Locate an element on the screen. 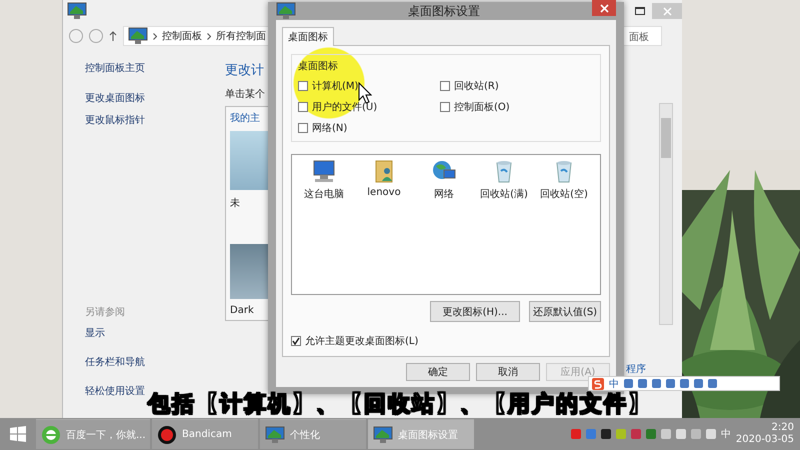  checkbox-label: 计算机(M) is located at coordinates (335, 86).